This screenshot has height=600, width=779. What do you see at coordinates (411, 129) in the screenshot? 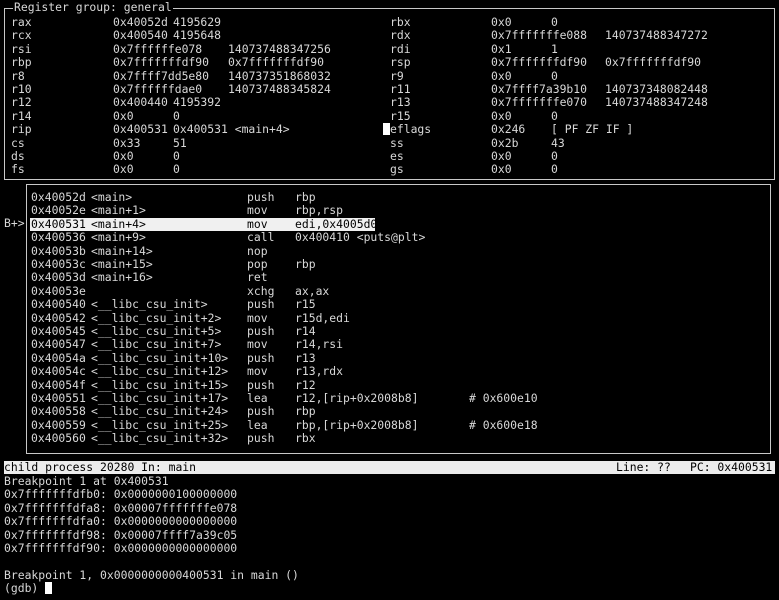
I see `register-name: eflags` at bounding box center [411, 129].